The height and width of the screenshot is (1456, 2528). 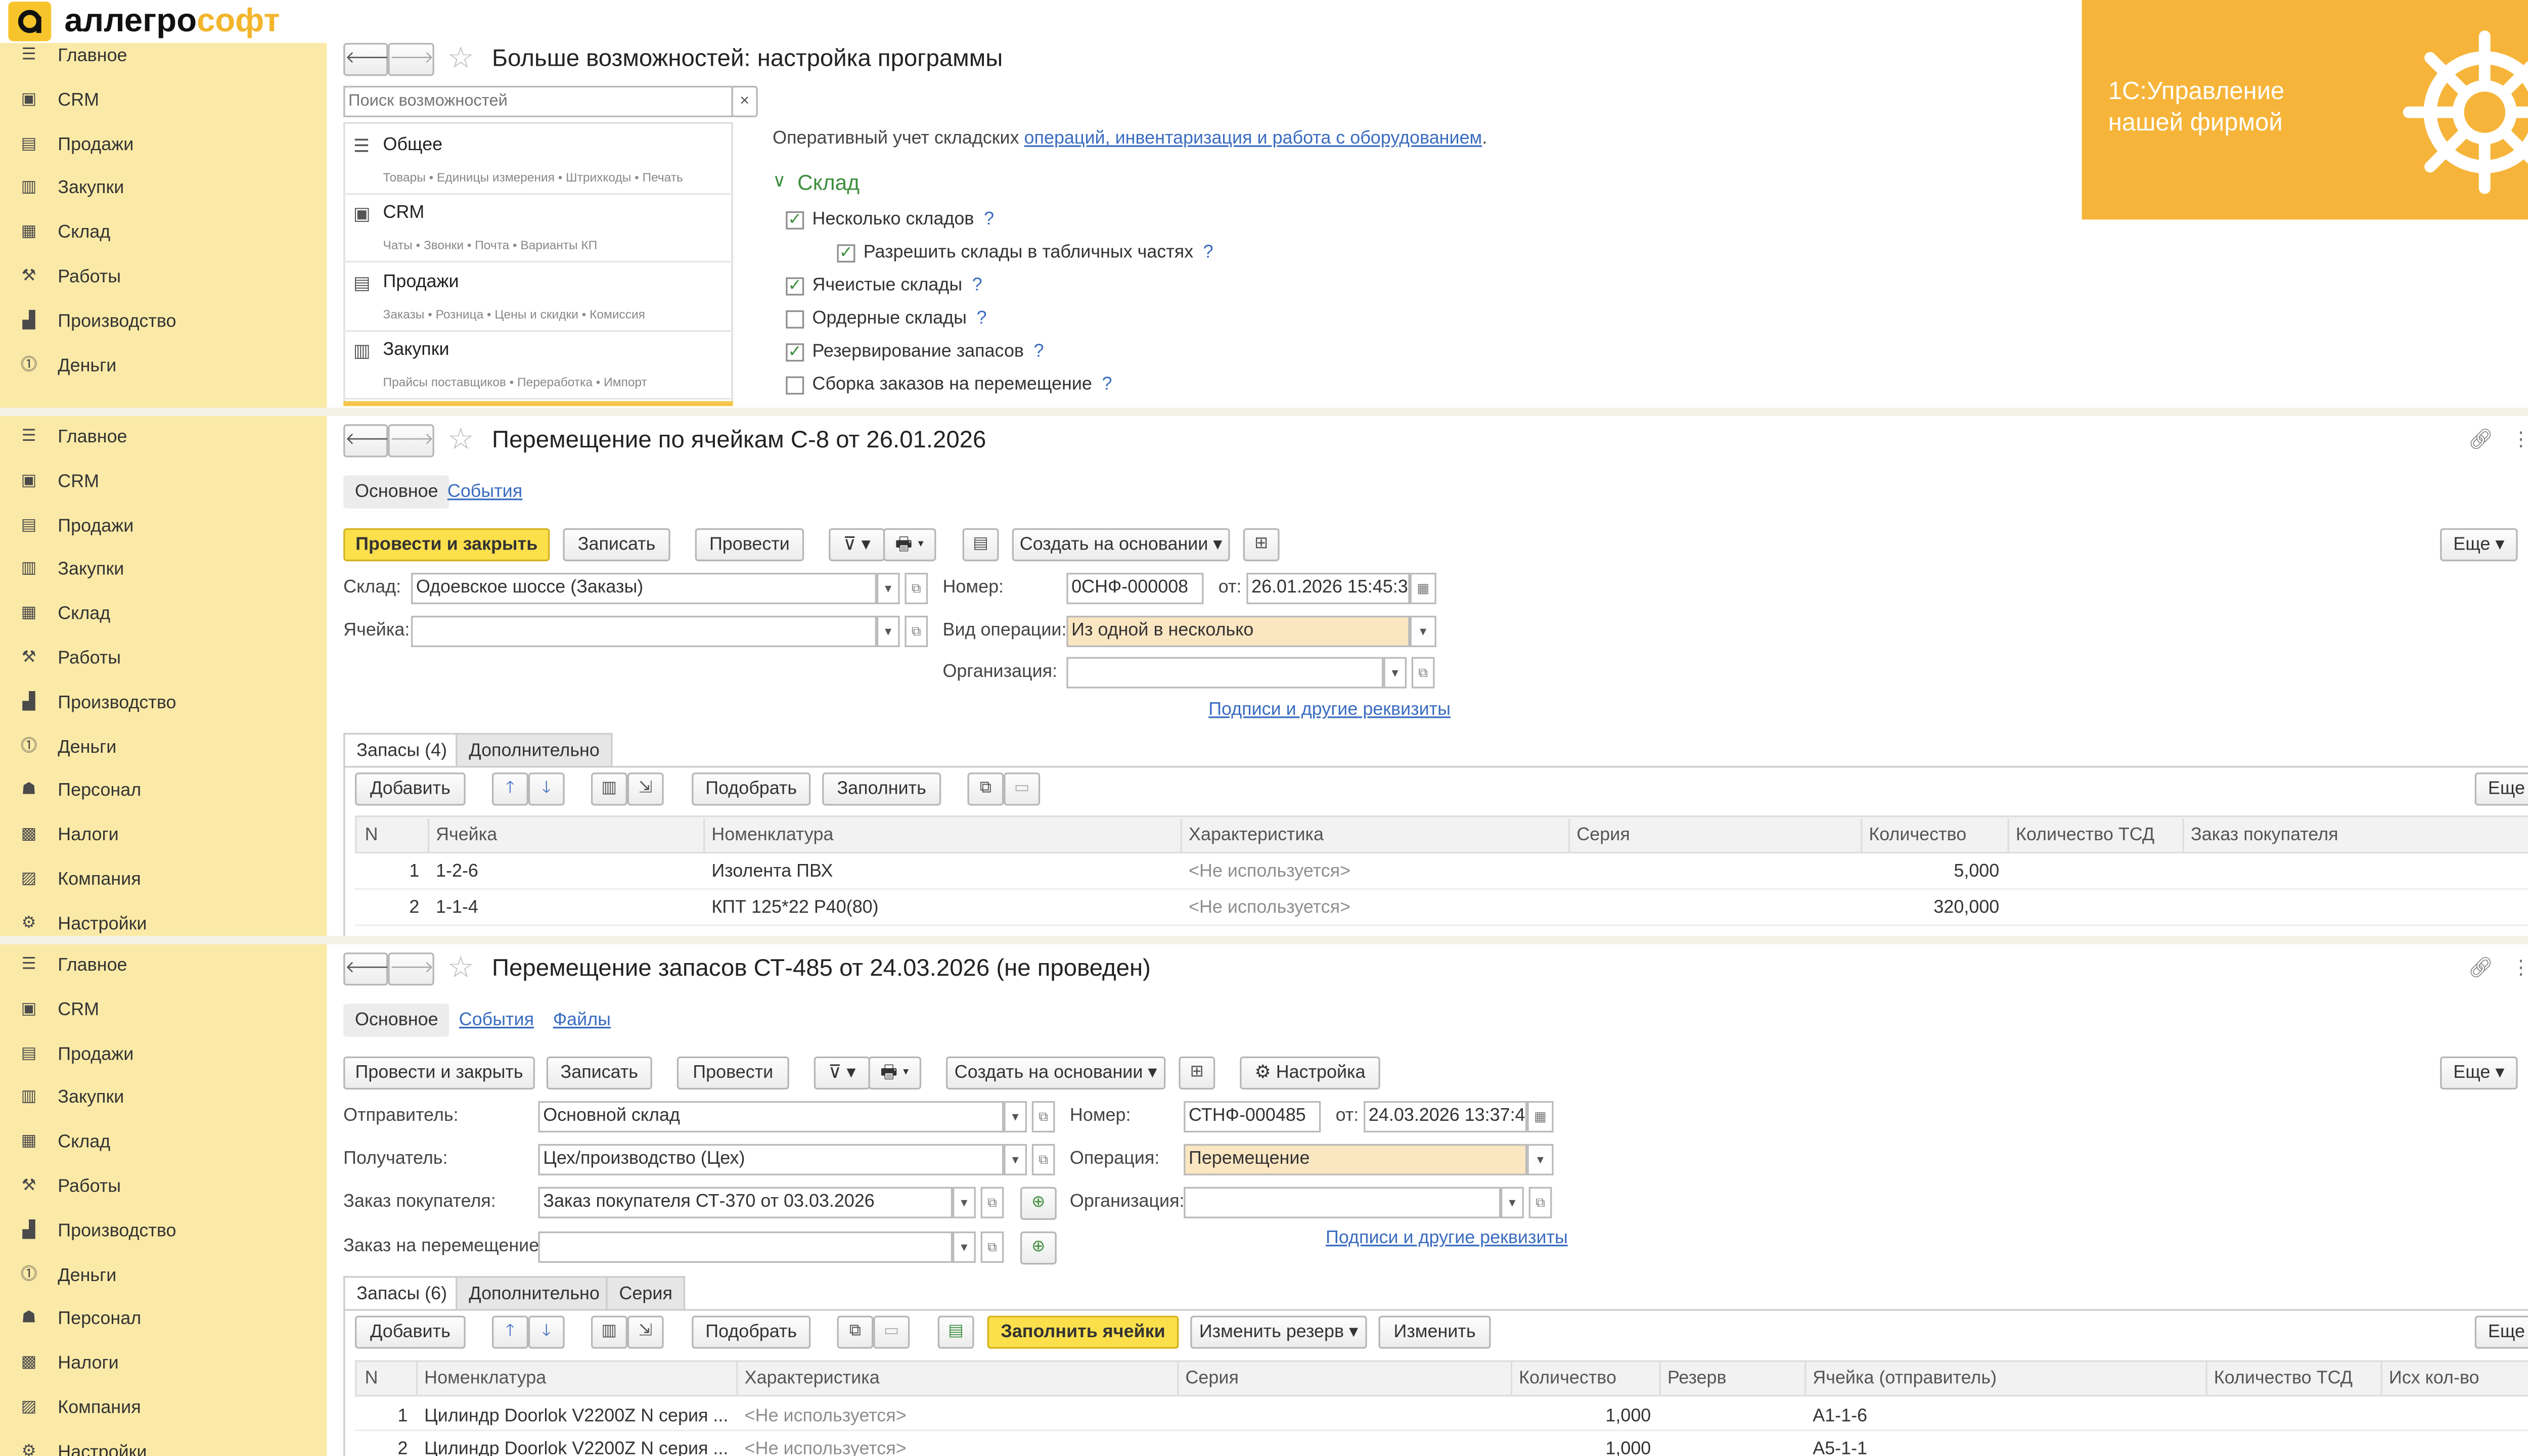 I want to click on section-title: Продажи, so click(x=421, y=281).